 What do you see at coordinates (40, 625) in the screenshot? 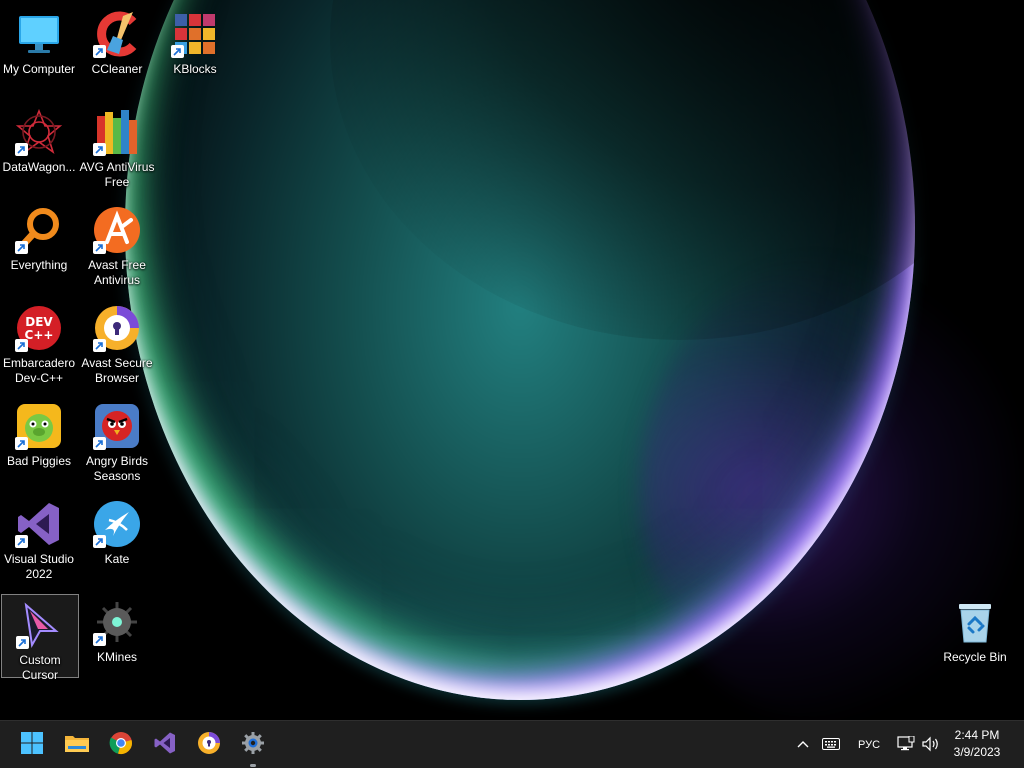
I see `custom-cursor-icon` at bounding box center [40, 625].